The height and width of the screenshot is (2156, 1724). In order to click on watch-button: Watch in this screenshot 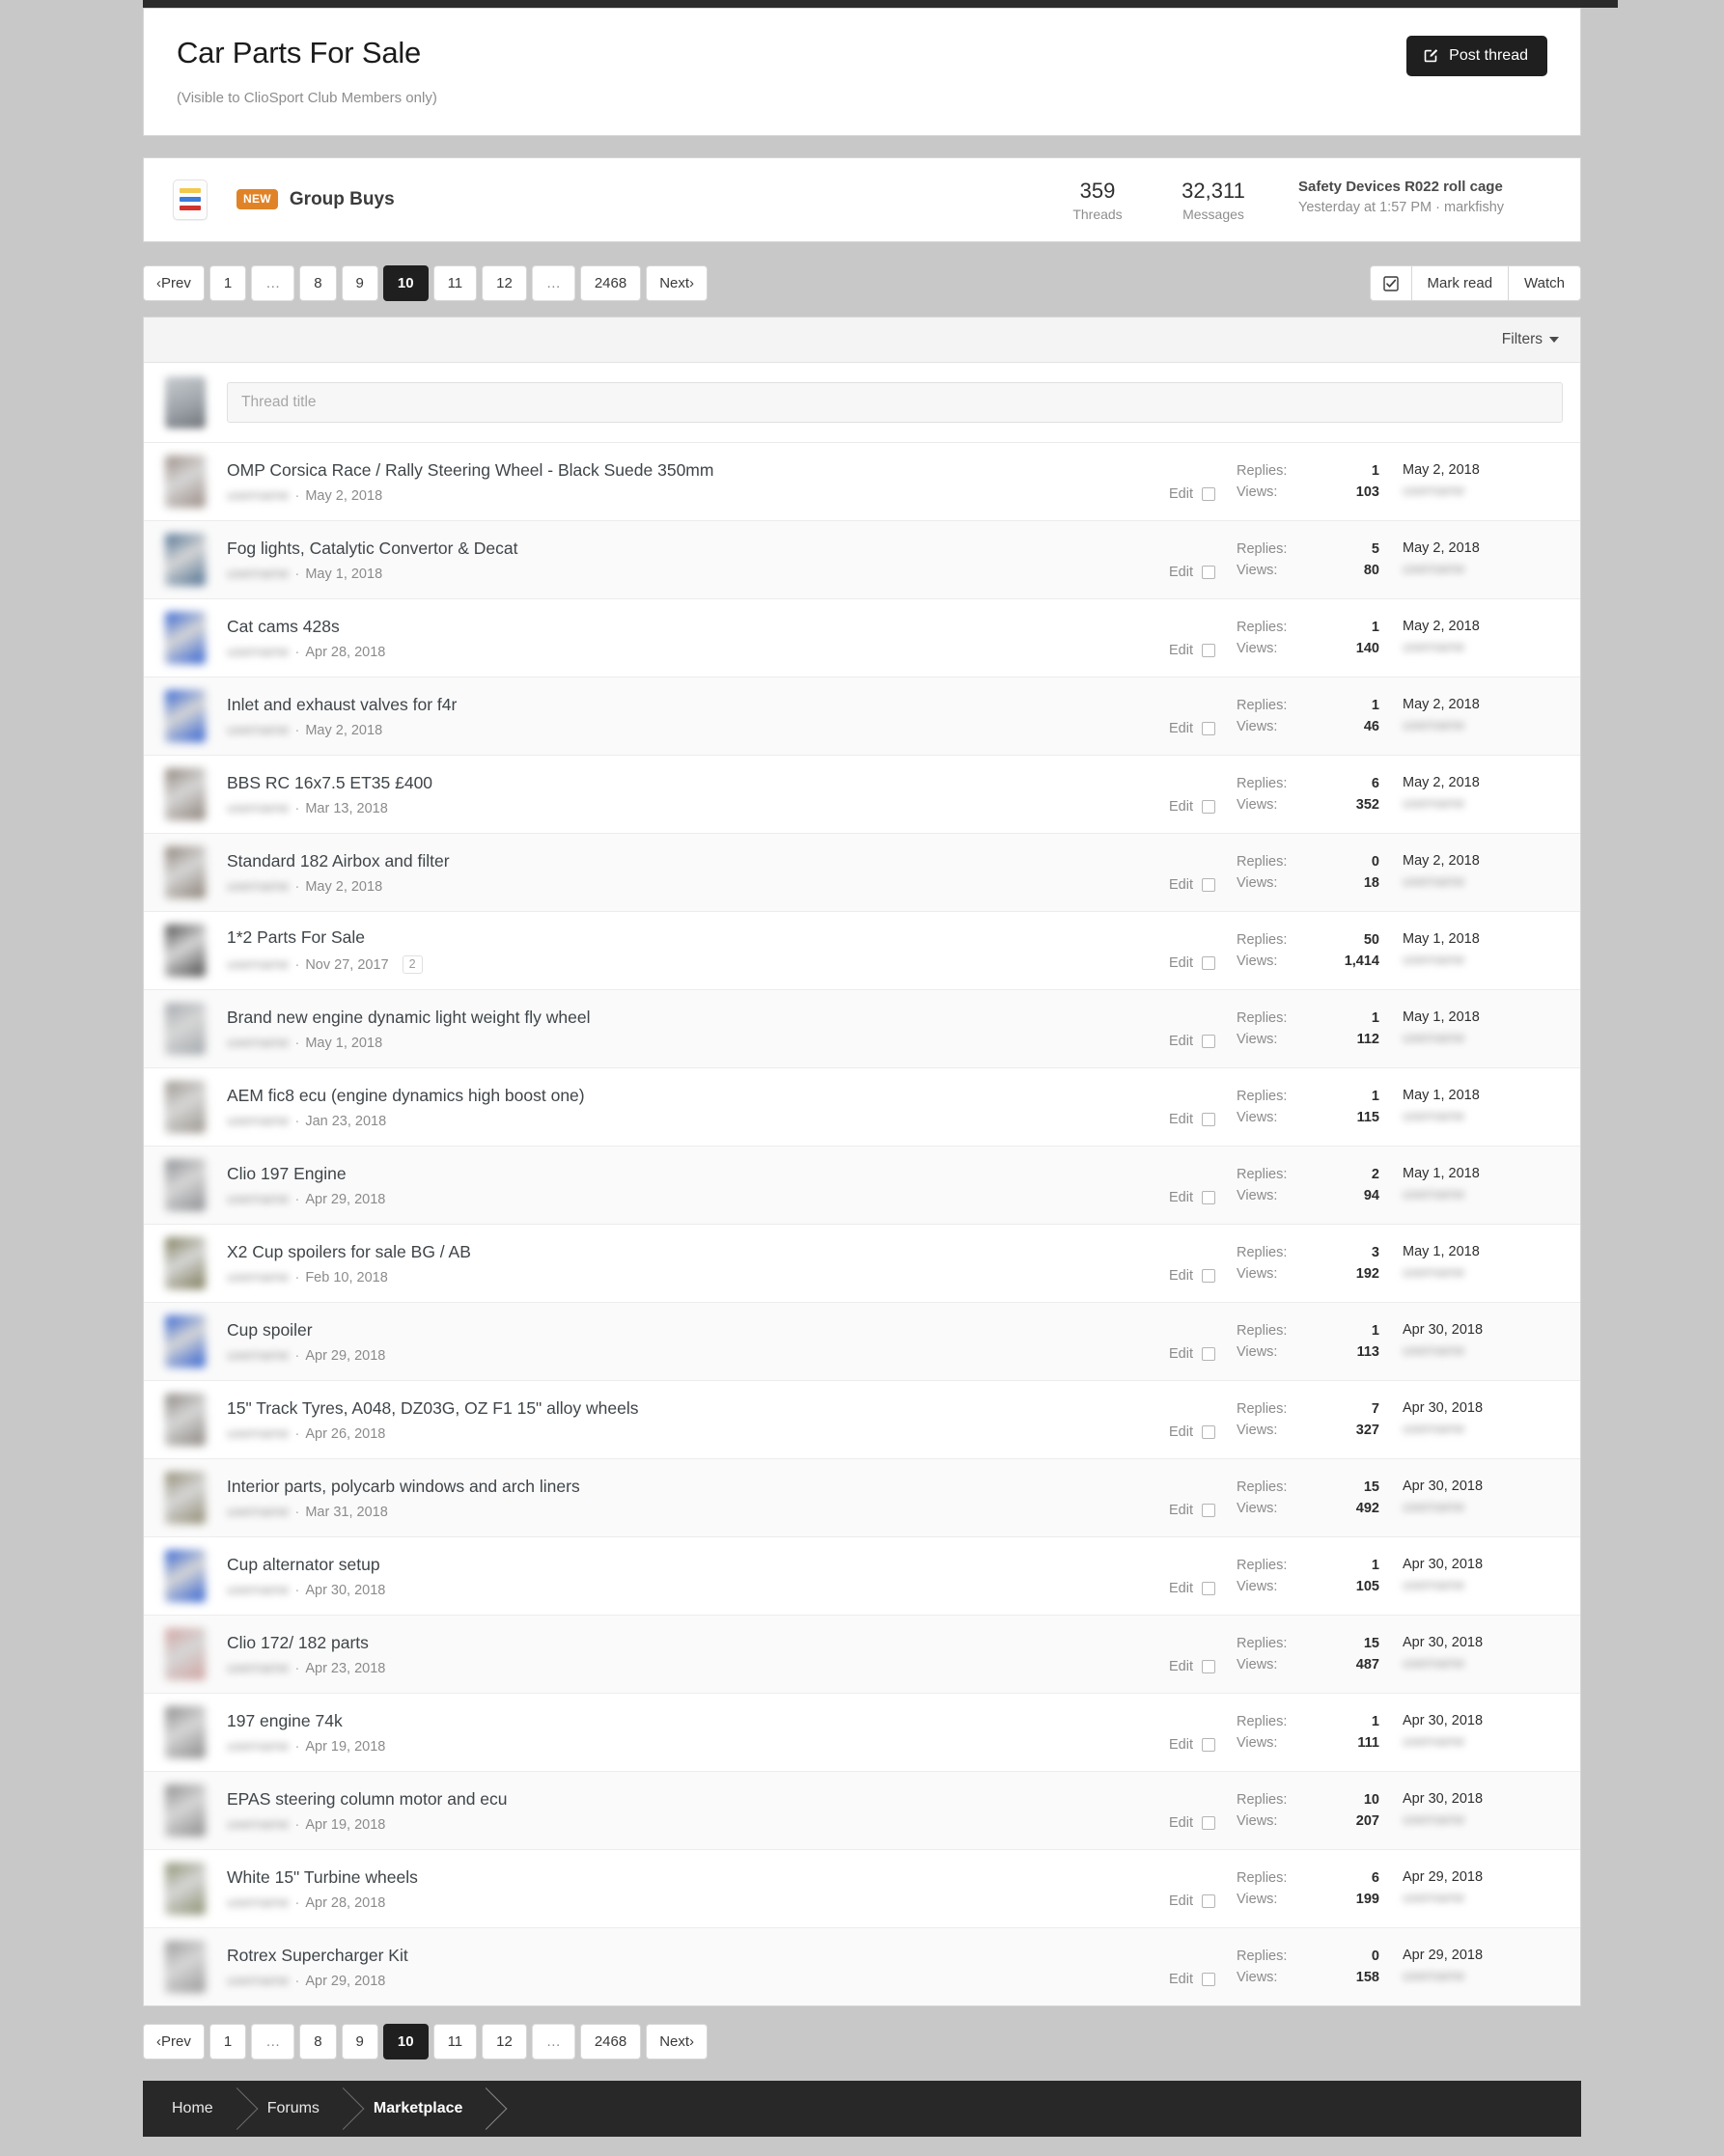, I will do `click(1544, 283)`.